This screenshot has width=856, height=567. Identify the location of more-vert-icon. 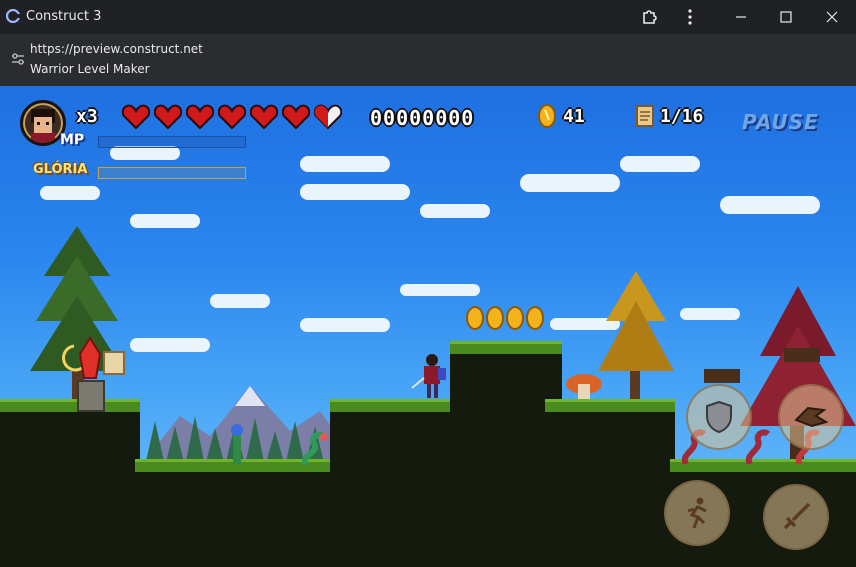
(690, 17).